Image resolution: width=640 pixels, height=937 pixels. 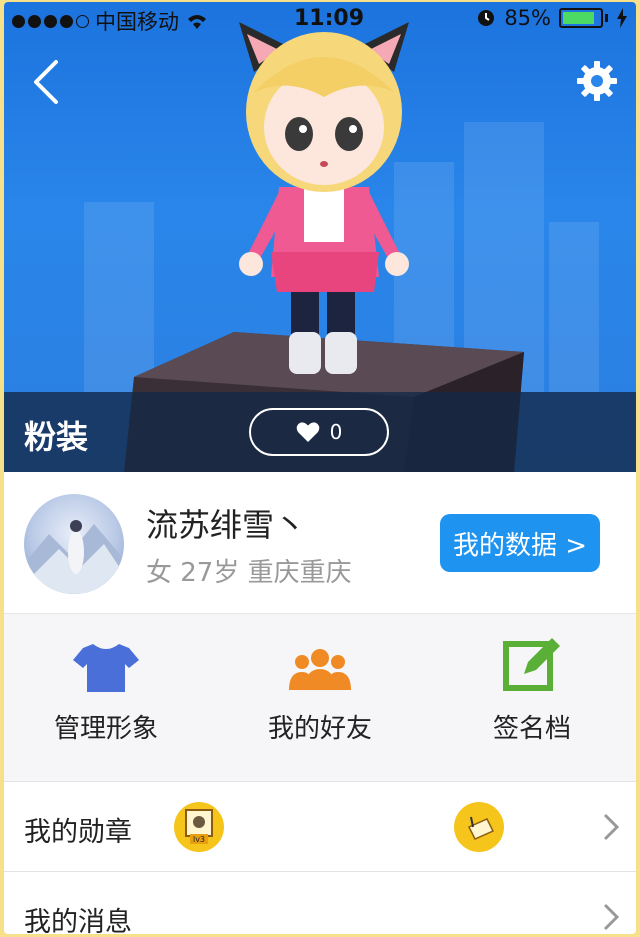 What do you see at coordinates (48, 82) in the screenshot?
I see `back-chevron-icon` at bounding box center [48, 82].